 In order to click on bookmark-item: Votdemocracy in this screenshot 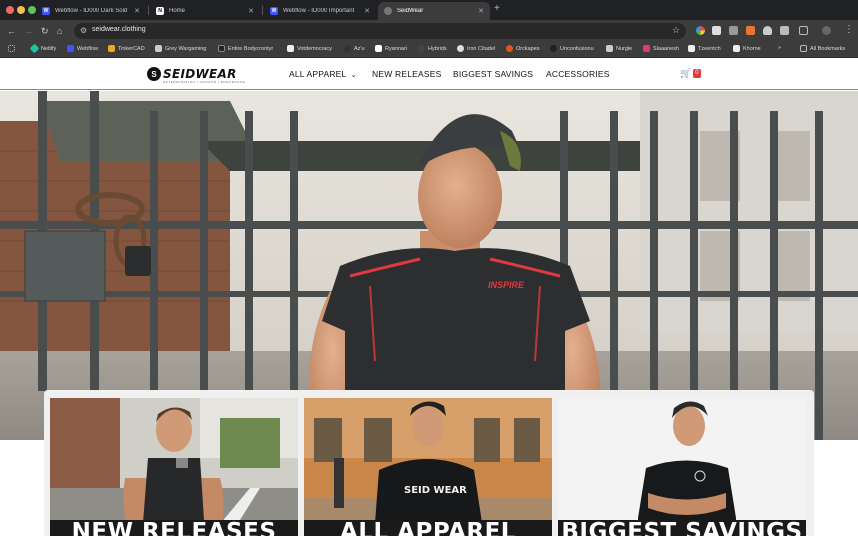, I will do `click(309, 48)`.